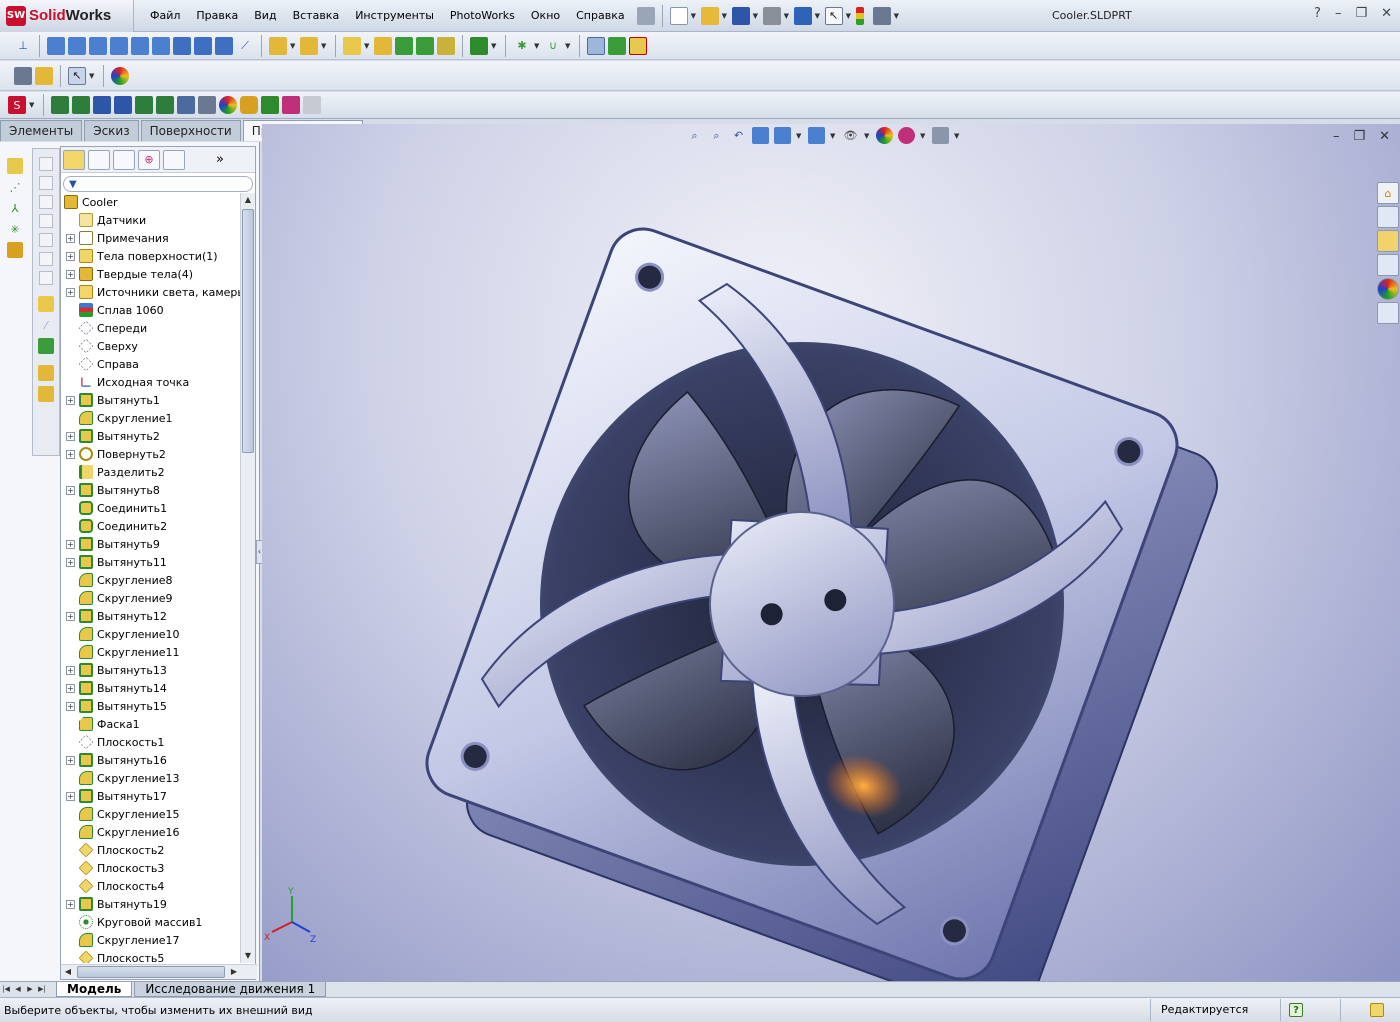 This screenshot has height=1022, width=1400. What do you see at coordinates (151, 454) in the screenshot?
I see `tree-item: + Повернуть2` at bounding box center [151, 454].